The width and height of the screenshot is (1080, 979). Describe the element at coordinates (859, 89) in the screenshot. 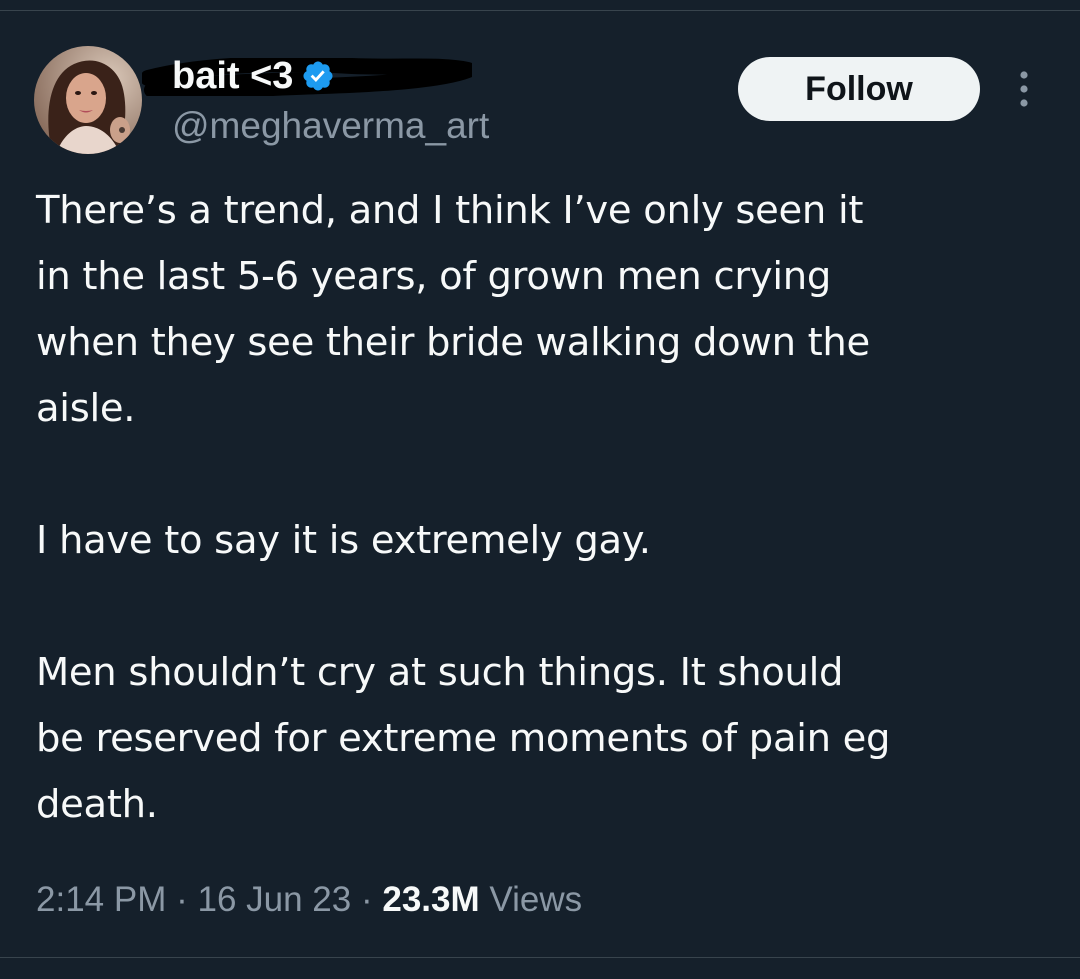

I see `follow-button: Follow` at that location.